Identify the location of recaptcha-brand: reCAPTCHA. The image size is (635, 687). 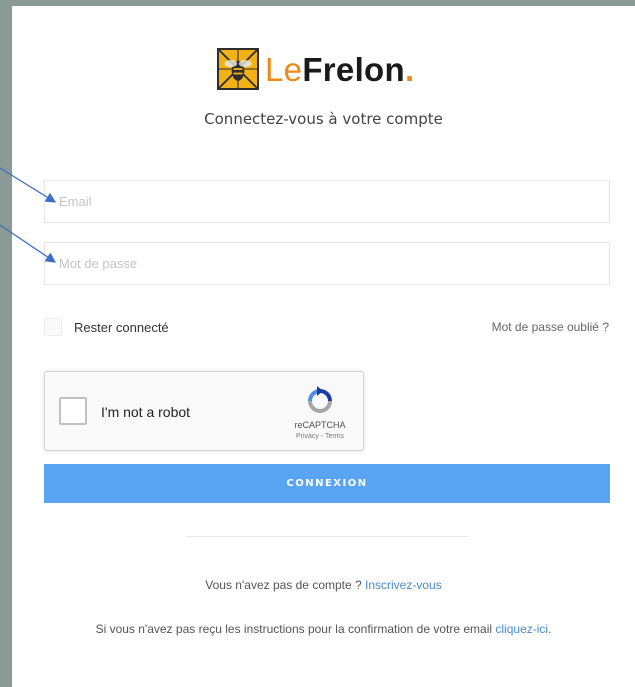
(320, 425).